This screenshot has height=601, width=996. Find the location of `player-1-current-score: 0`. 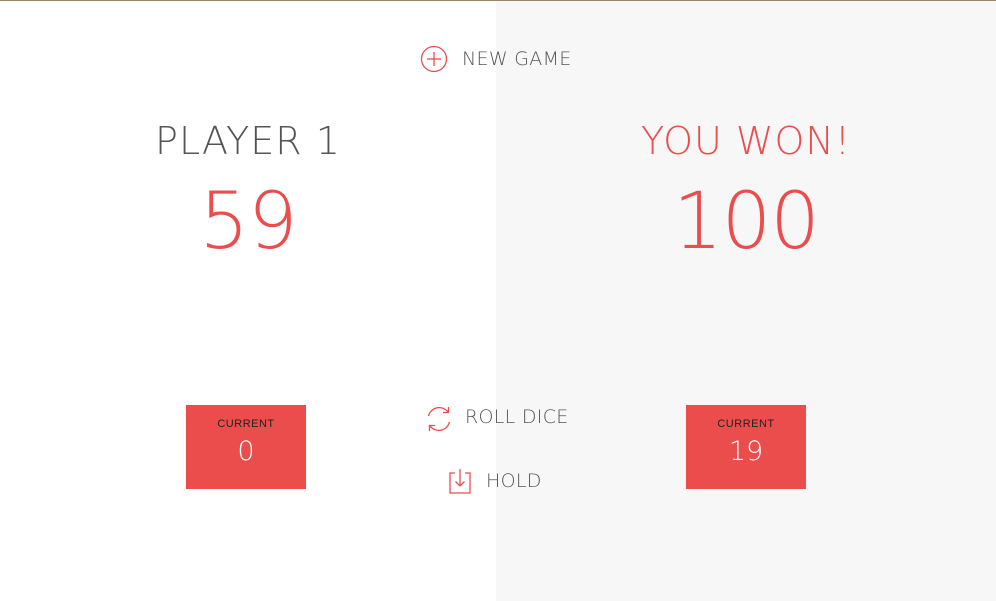

player-1-current-score: 0 is located at coordinates (246, 451).